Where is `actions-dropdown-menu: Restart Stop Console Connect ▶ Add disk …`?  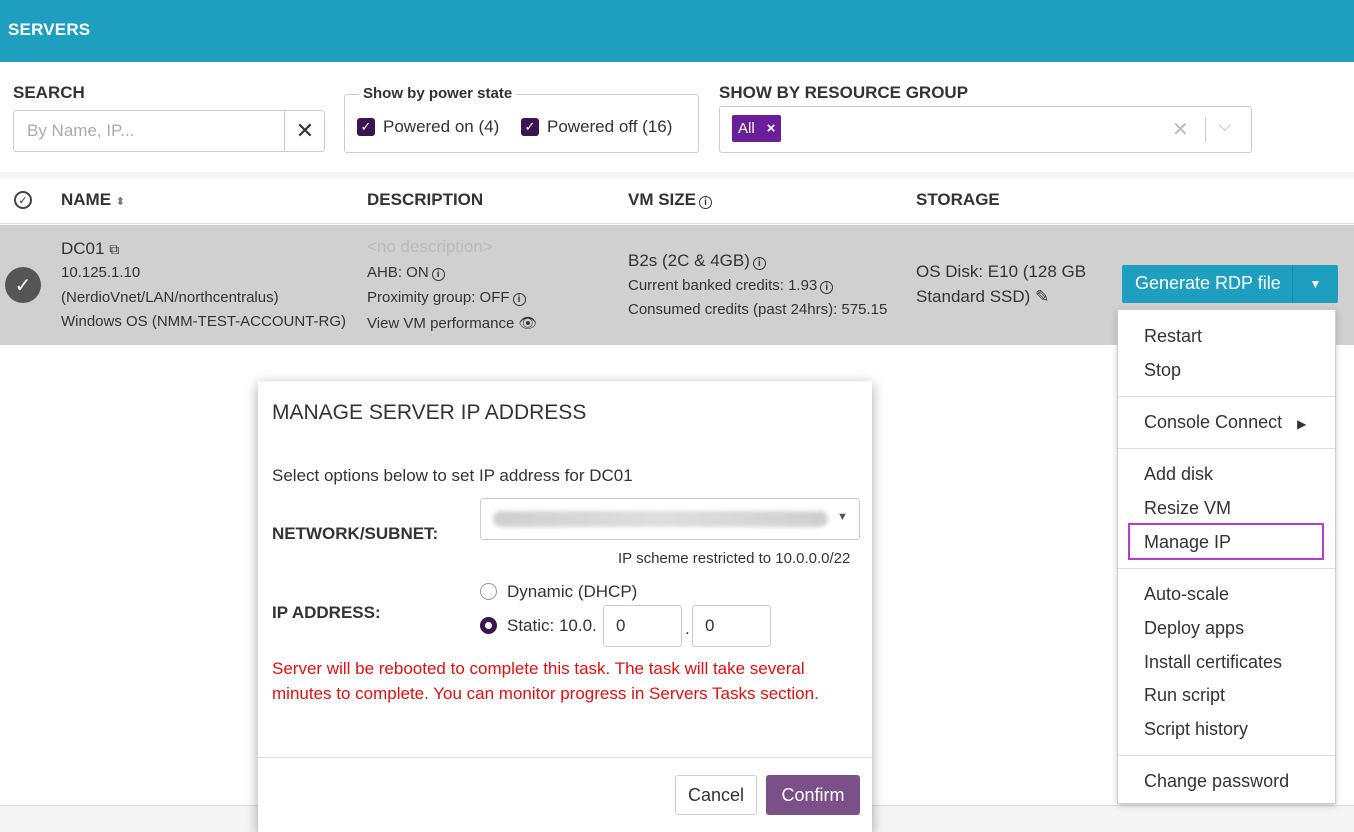
actions-dropdown-menu: Restart Stop Console Connect ▶ Add disk … is located at coordinates (1226, 556).